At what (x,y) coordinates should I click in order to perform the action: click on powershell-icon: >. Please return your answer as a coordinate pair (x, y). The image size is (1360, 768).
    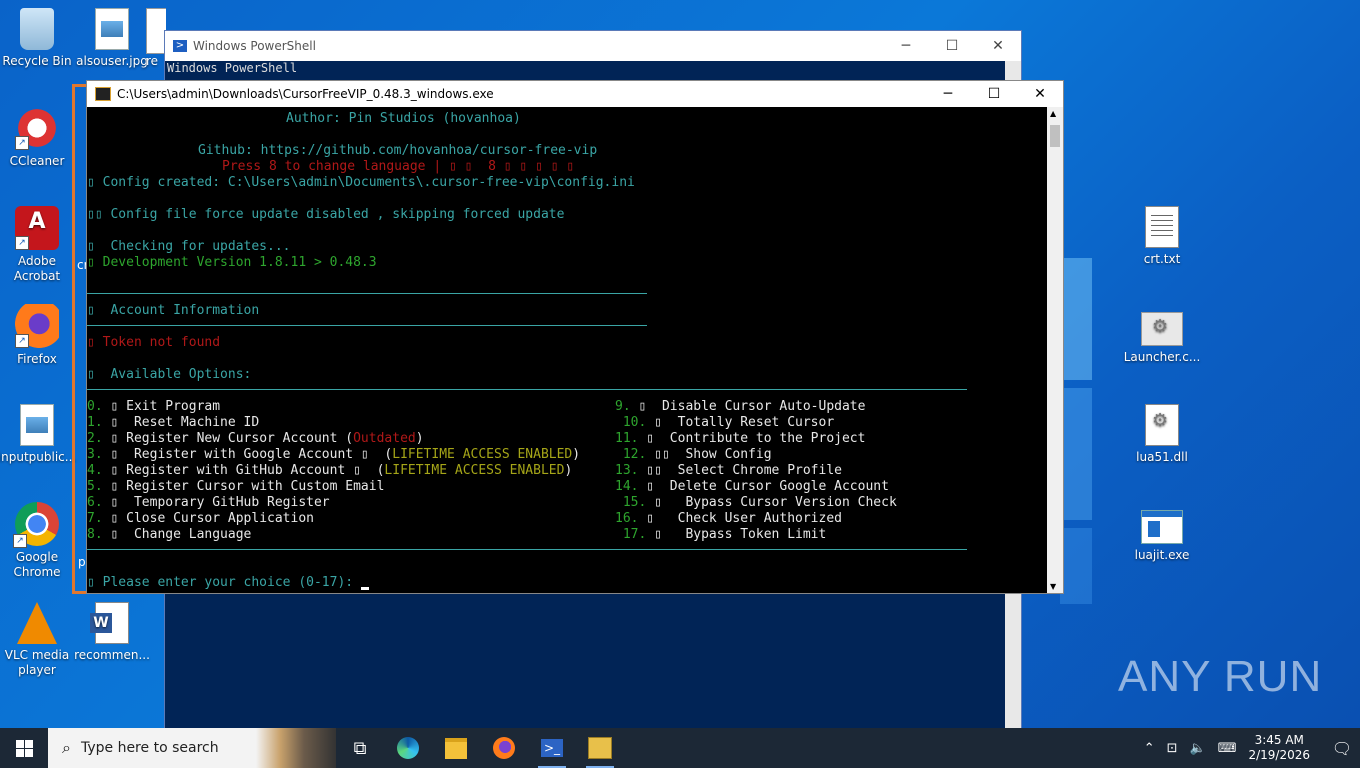
    Looking at the image, I should click on (180, 46).